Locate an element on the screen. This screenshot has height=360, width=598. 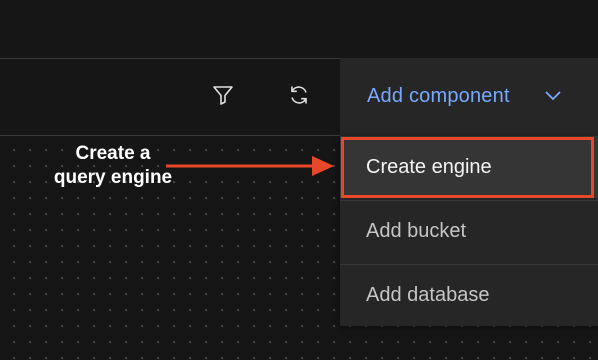
chevron-down-icon is located at coordinates (553, 98).